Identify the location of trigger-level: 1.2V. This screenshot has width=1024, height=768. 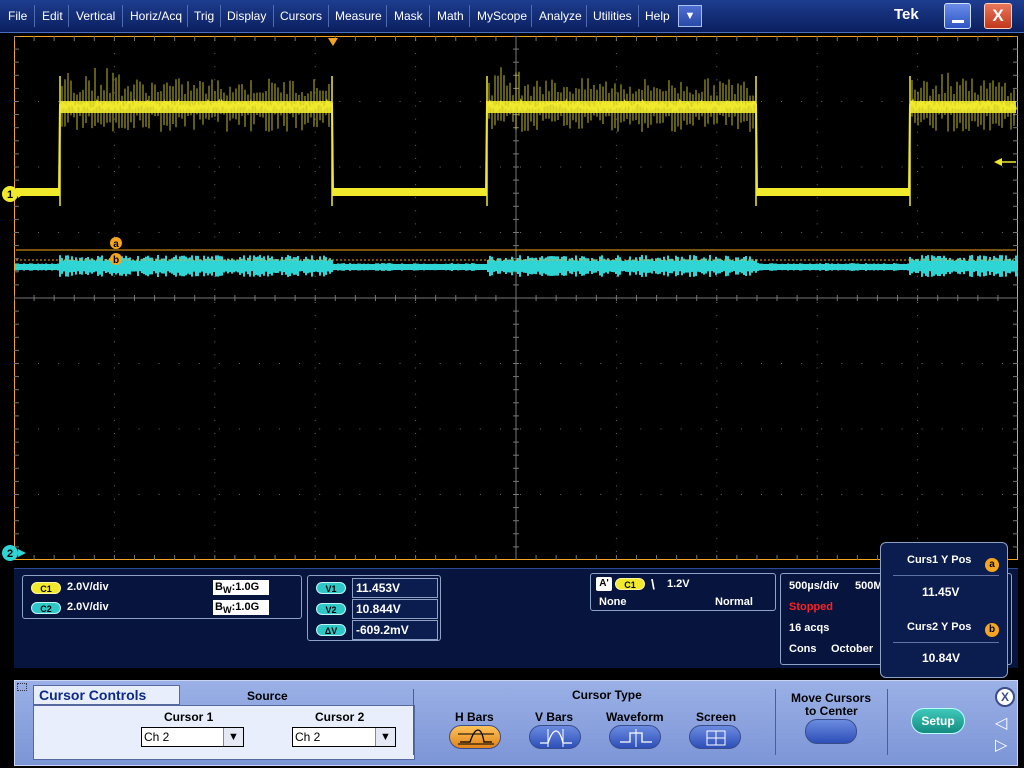
(678, 584).